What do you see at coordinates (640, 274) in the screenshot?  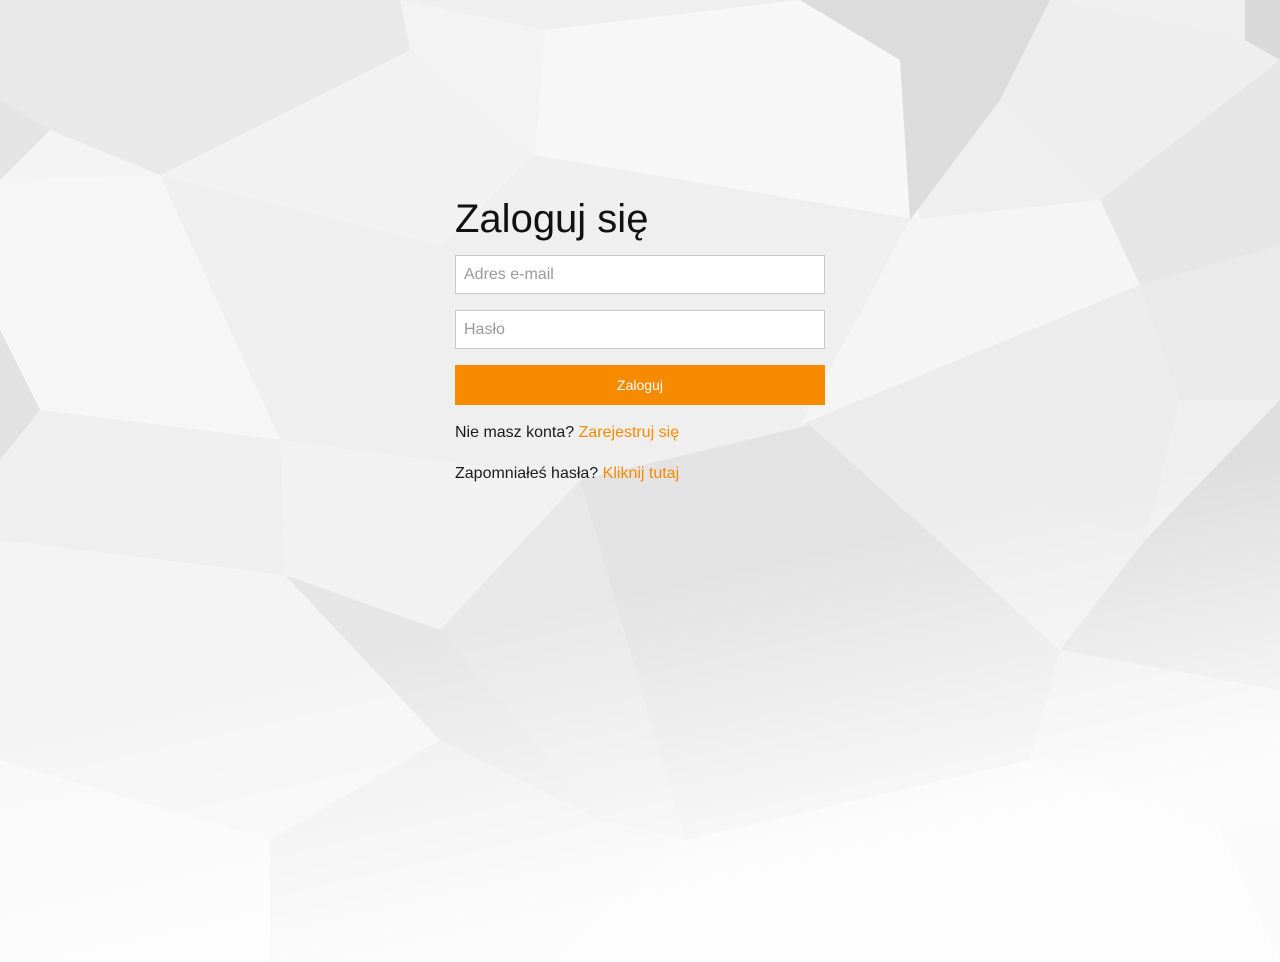 I see `email-field` at bounding box center [640, 274].